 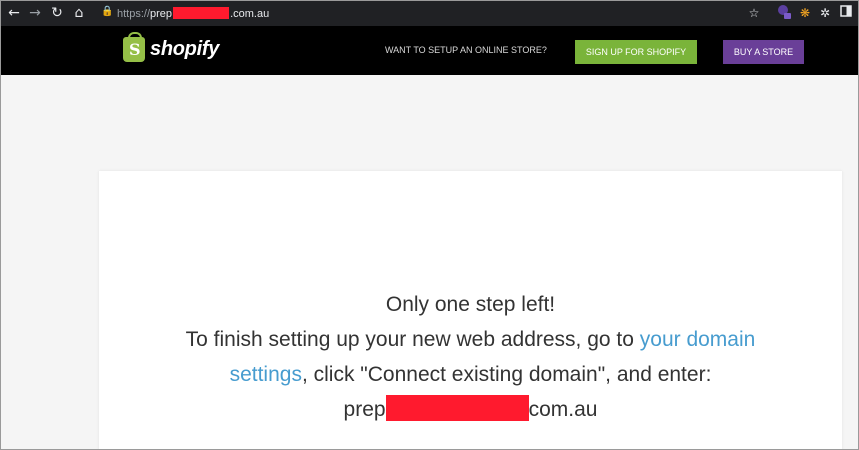 I want to click on lock-icon: 🔒, so click(x=107, y=11).